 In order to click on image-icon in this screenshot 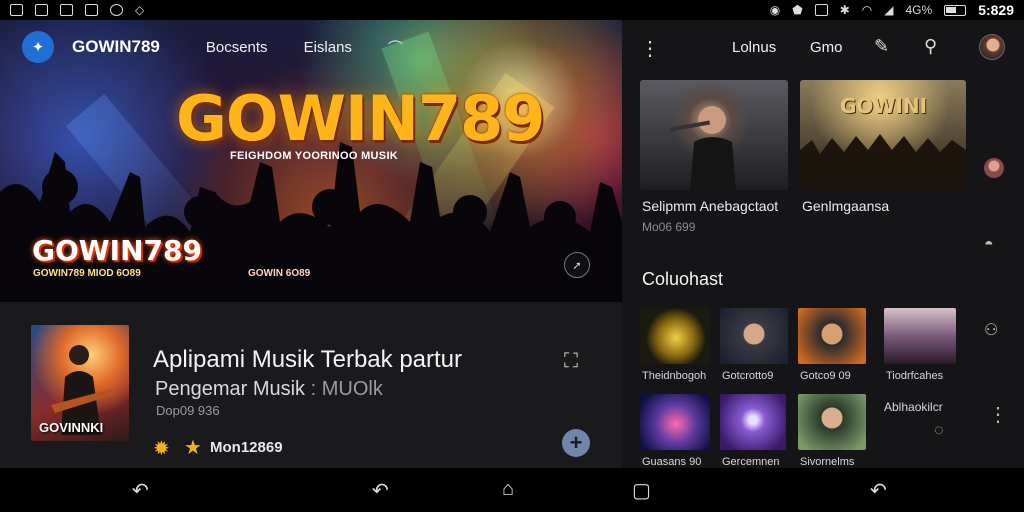, I will do `click(16, 10)`.